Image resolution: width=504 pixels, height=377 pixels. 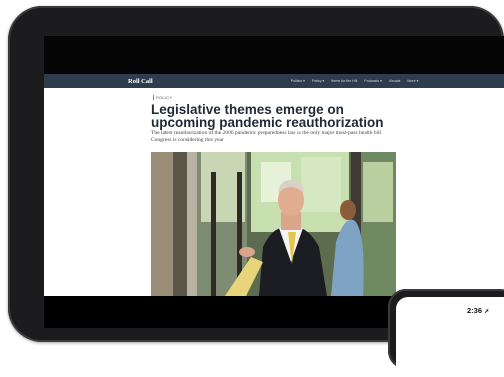 I want to click on nav-item-more: More ▾, so click(x=412, y=81).